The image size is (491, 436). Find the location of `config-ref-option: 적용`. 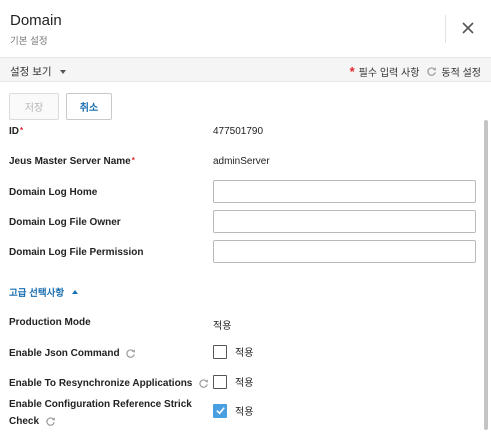

config-ref-option: 적용 is located at coordinates (233, 410).